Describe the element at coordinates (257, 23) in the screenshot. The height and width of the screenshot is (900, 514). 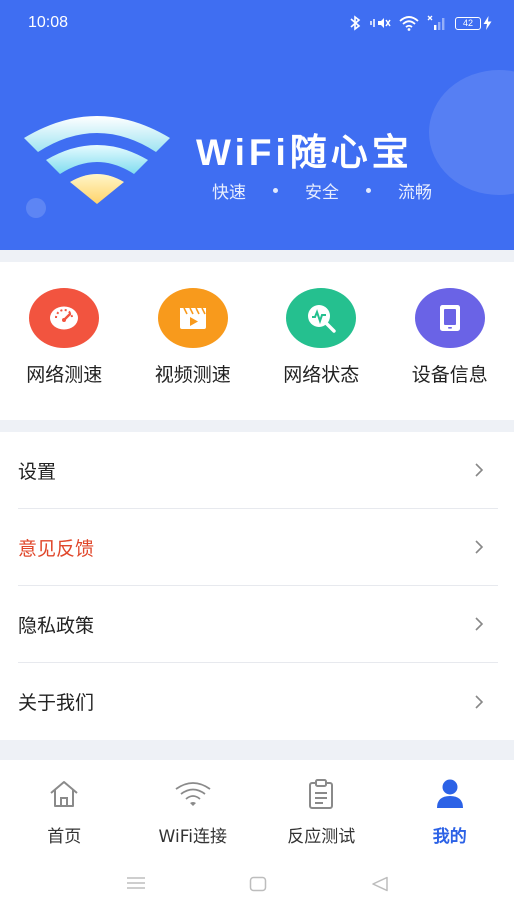
I see `status-bar: 10:08 42` at that location.